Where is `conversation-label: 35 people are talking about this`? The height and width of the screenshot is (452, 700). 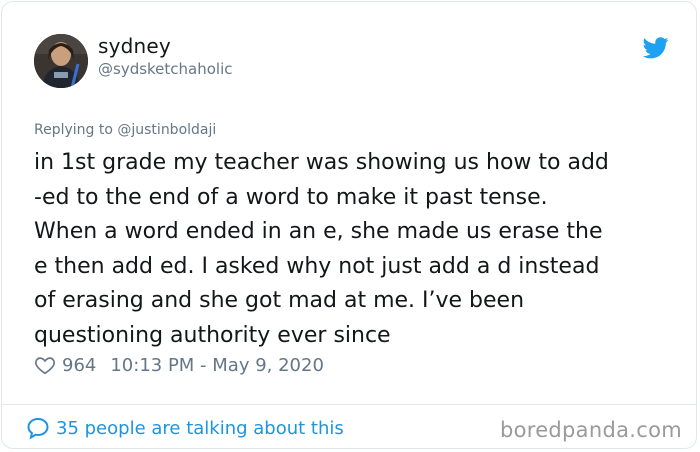 conversation-label: 35 people are talking about this is located at coordinates (200, 428).